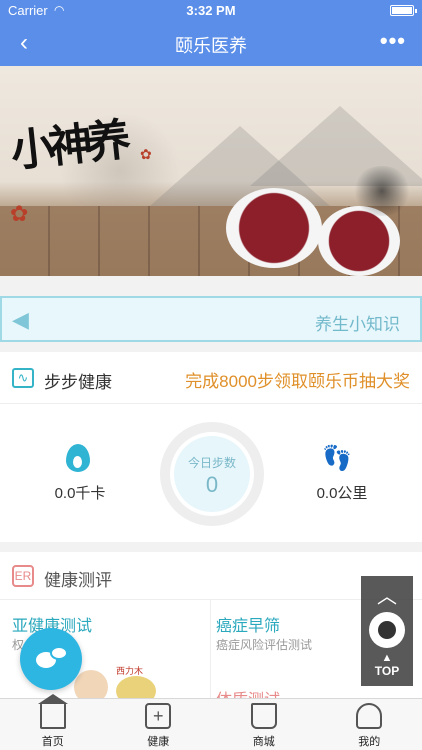 Image resolution: width=422 pixels, height=750 pixels. I want to click on chat-bubble-icon, so click(59, 653).